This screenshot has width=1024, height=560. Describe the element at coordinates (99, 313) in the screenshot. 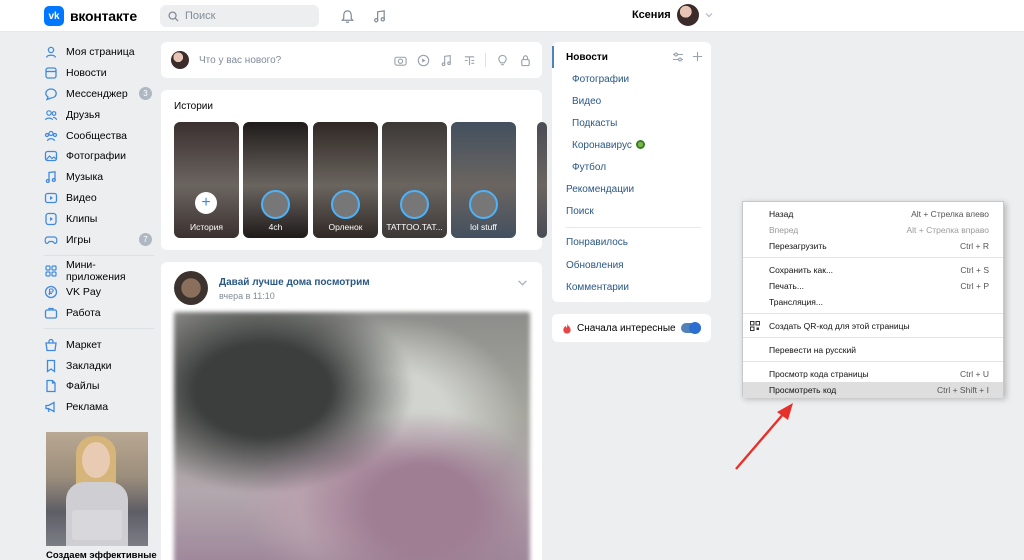

I see `sidebar-item-briefcase: Работа` at that location.